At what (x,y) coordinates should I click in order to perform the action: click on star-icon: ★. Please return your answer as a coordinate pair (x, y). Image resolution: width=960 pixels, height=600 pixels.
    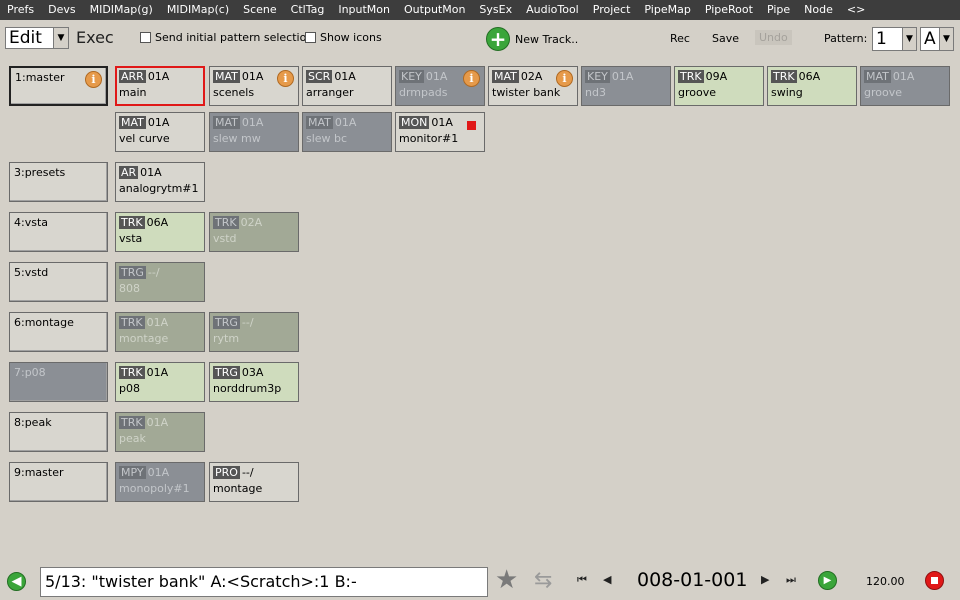
    Looking at the image, I should click on (506, 580).